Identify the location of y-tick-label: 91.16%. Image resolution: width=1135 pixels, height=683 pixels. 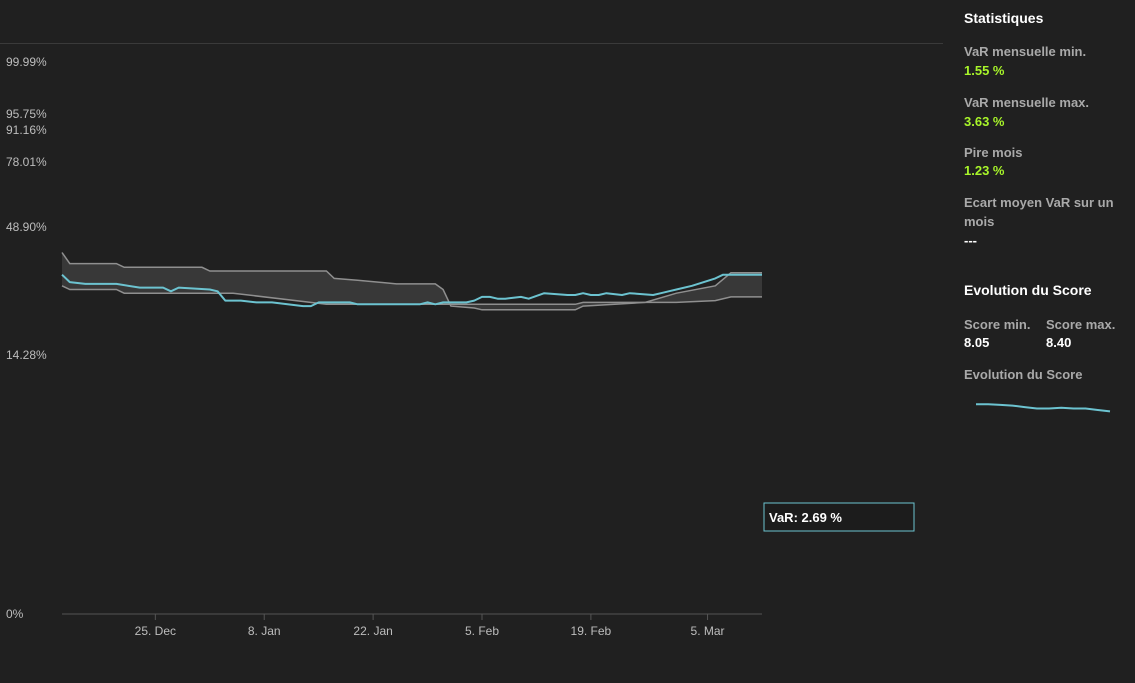
(26, 130).